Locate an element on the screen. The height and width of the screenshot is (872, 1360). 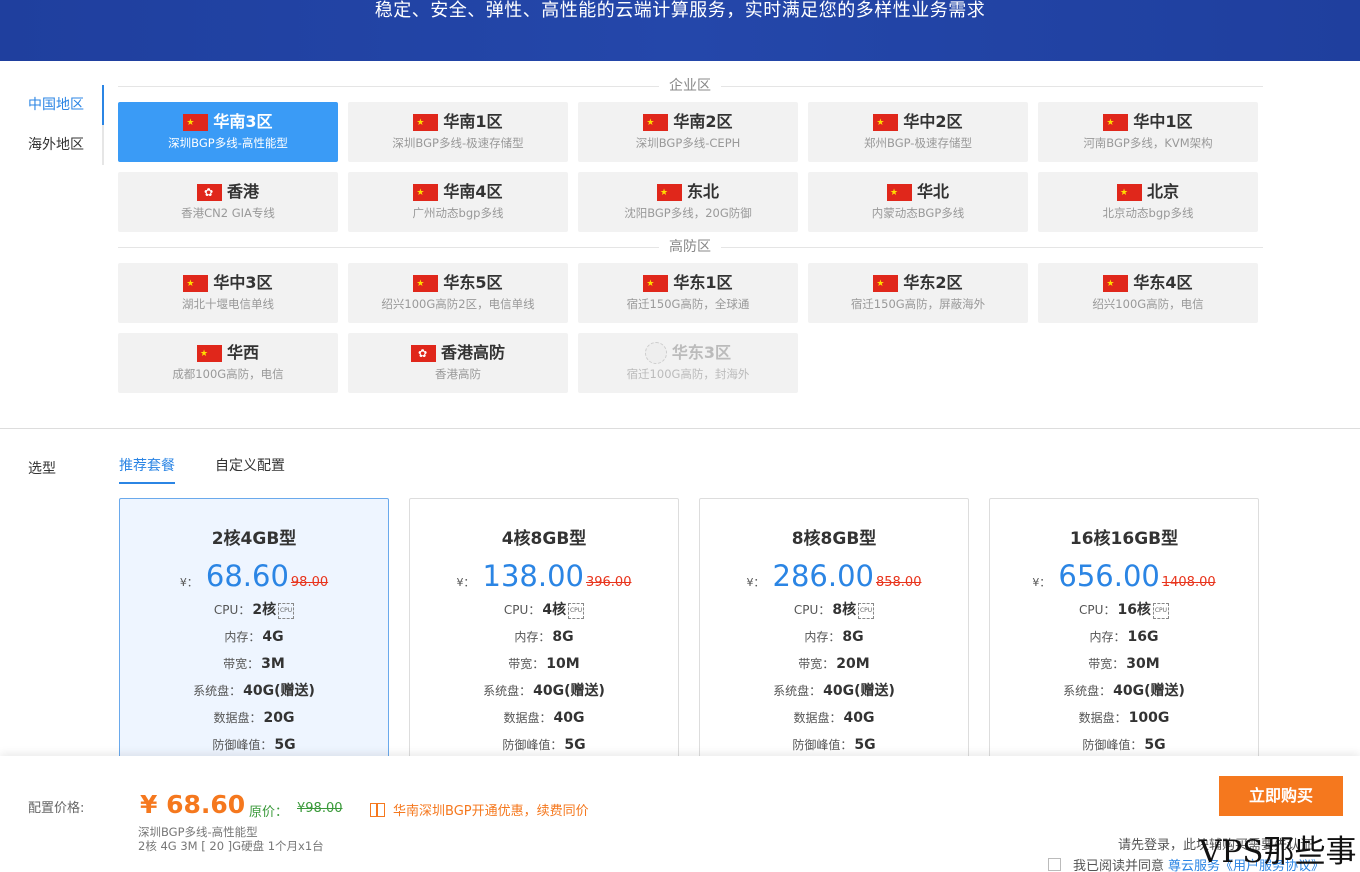
spec-value: 10M is located at coordinates (563, 664).